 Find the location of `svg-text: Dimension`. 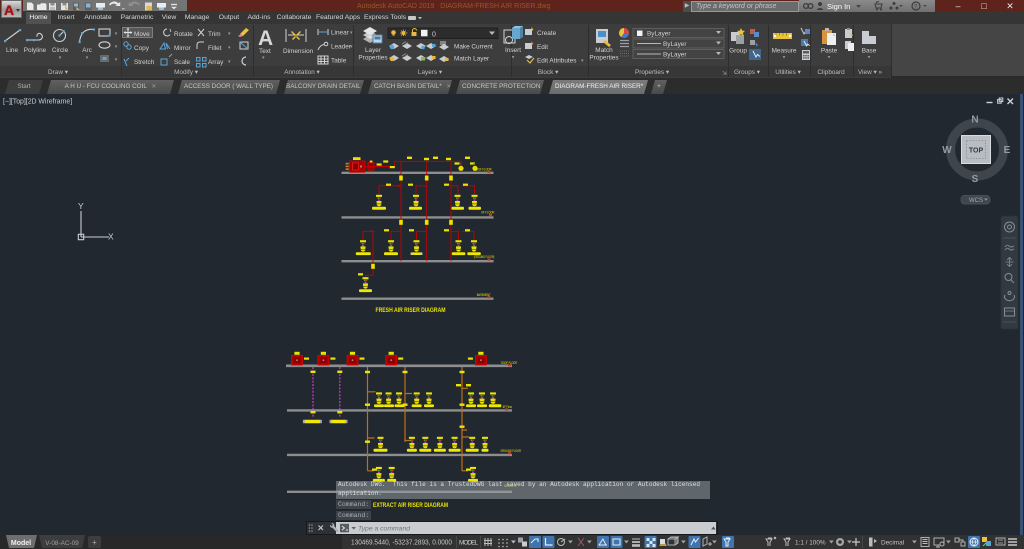

svg-text: Dimension is located at coordinates (298, 51).